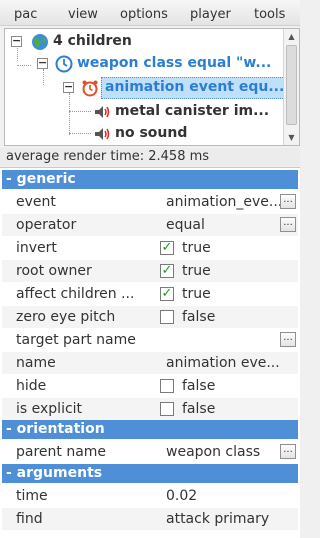 This screenshot has height=538, width=320. I want to click on menu-view: view, so click(83, 13).